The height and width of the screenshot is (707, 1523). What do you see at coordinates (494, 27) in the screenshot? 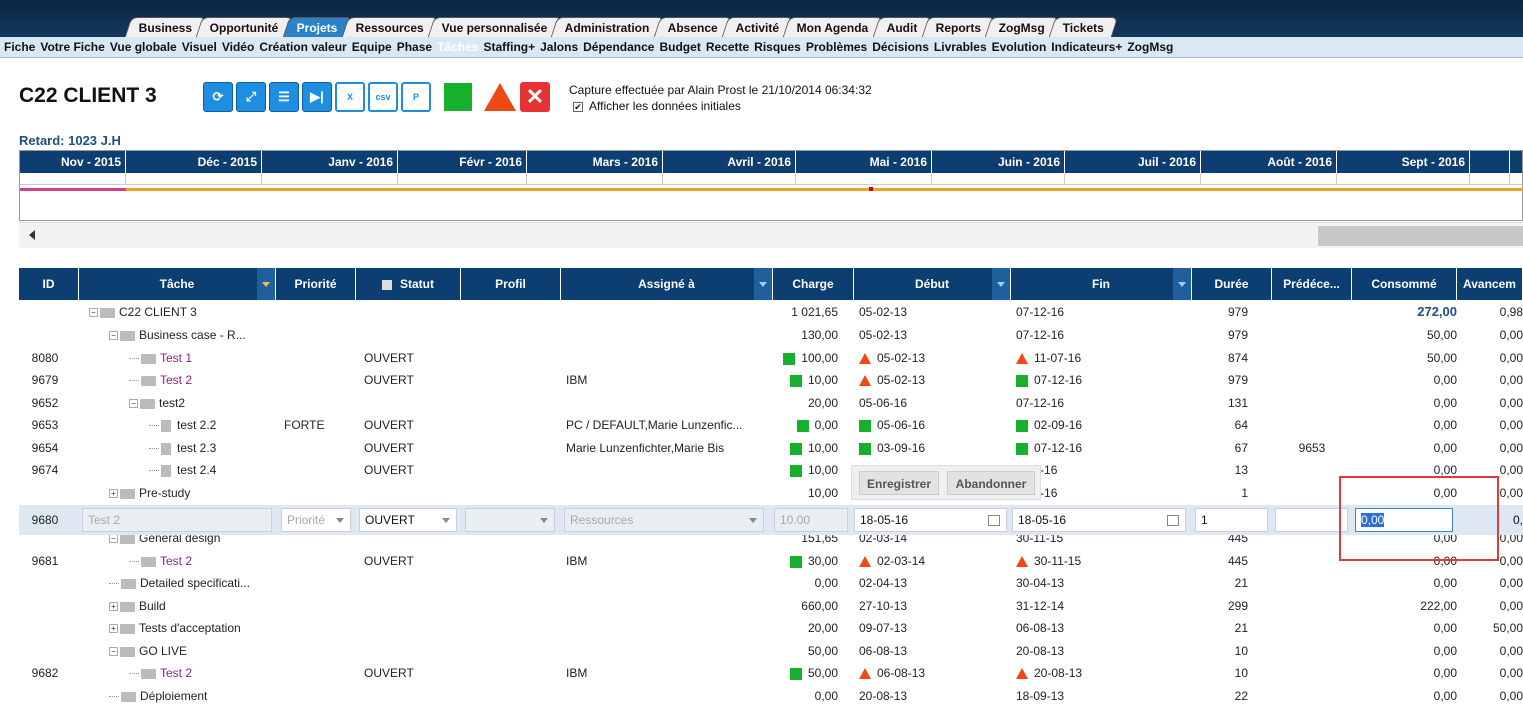
I see `tab-vue-personnalisee: Vue personnalisée` at bounding box center [494, 27].